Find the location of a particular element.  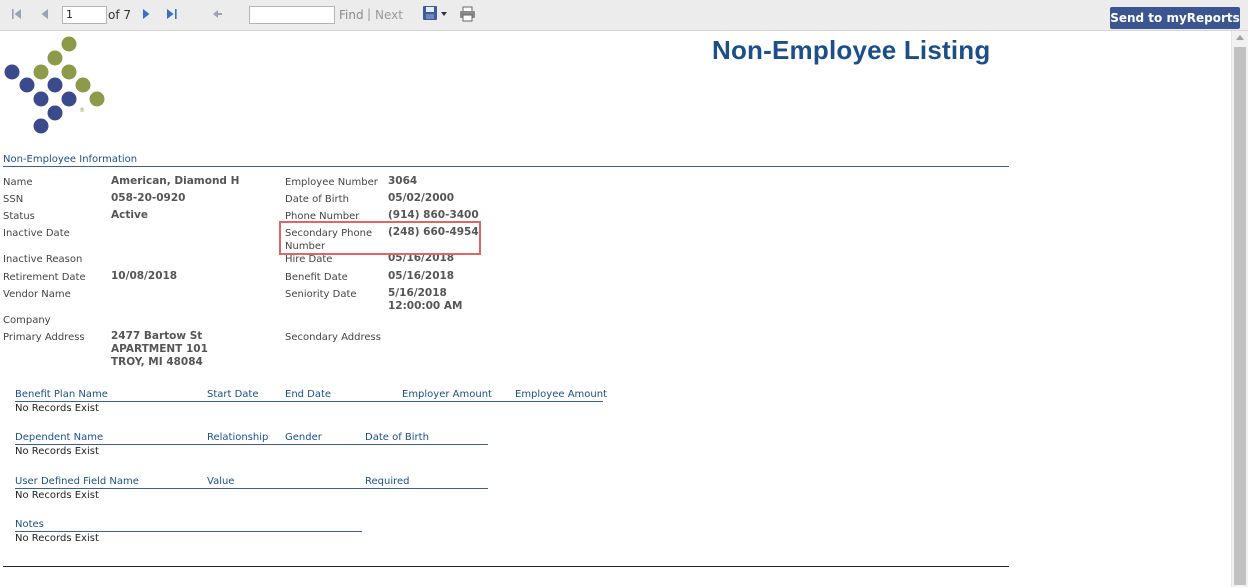

udf-empty-text: No Records Exist is located at coordinates (57, 495).